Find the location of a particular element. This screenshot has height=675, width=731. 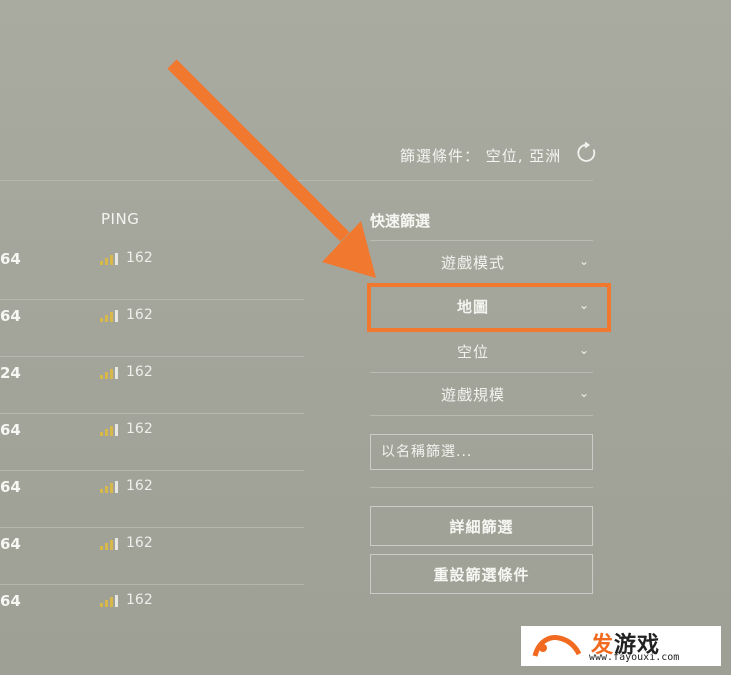

quick-filter-game-mode: 遊戲模式 ⌄ is located at coordinates (481, 262).